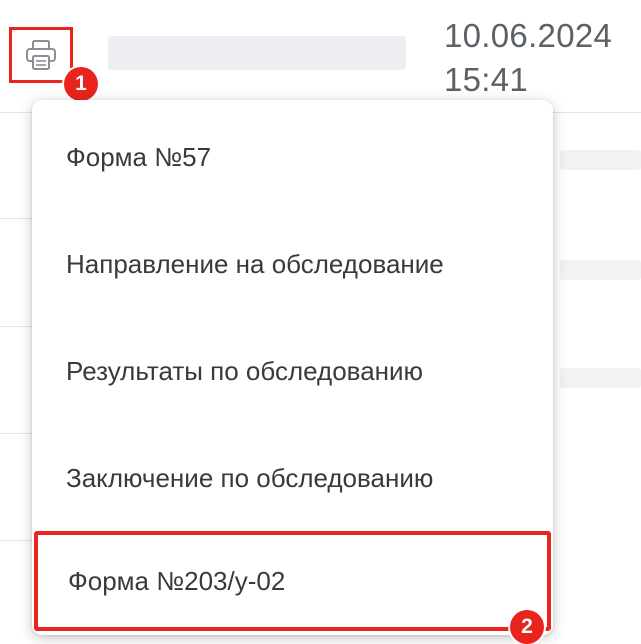  I want to click on menu-item-form-57: Форма №57, so click(292, 157).